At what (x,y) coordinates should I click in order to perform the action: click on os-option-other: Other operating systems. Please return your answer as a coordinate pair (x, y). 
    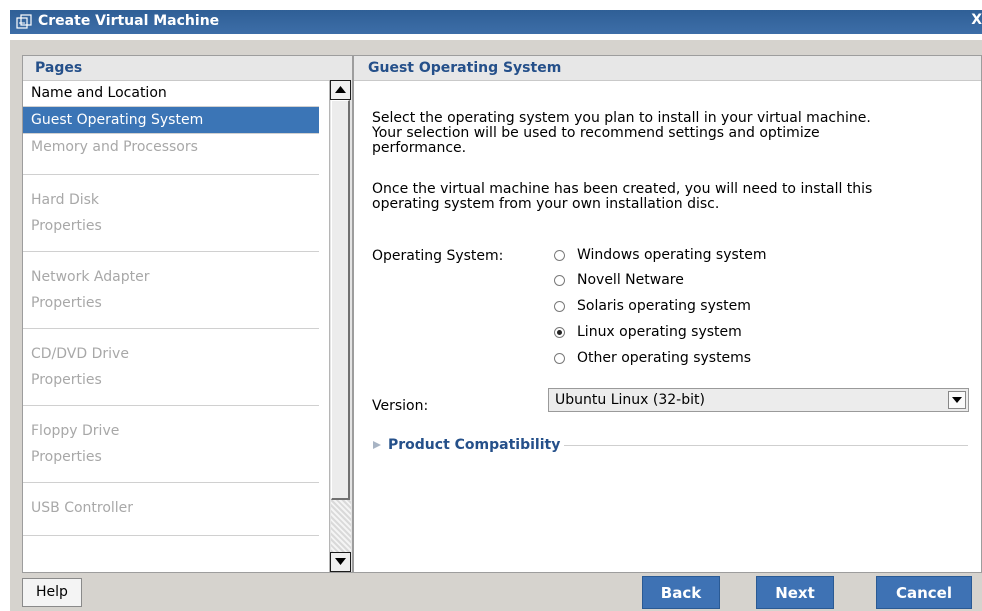
    Looking at the image, I should click on (652, 358).